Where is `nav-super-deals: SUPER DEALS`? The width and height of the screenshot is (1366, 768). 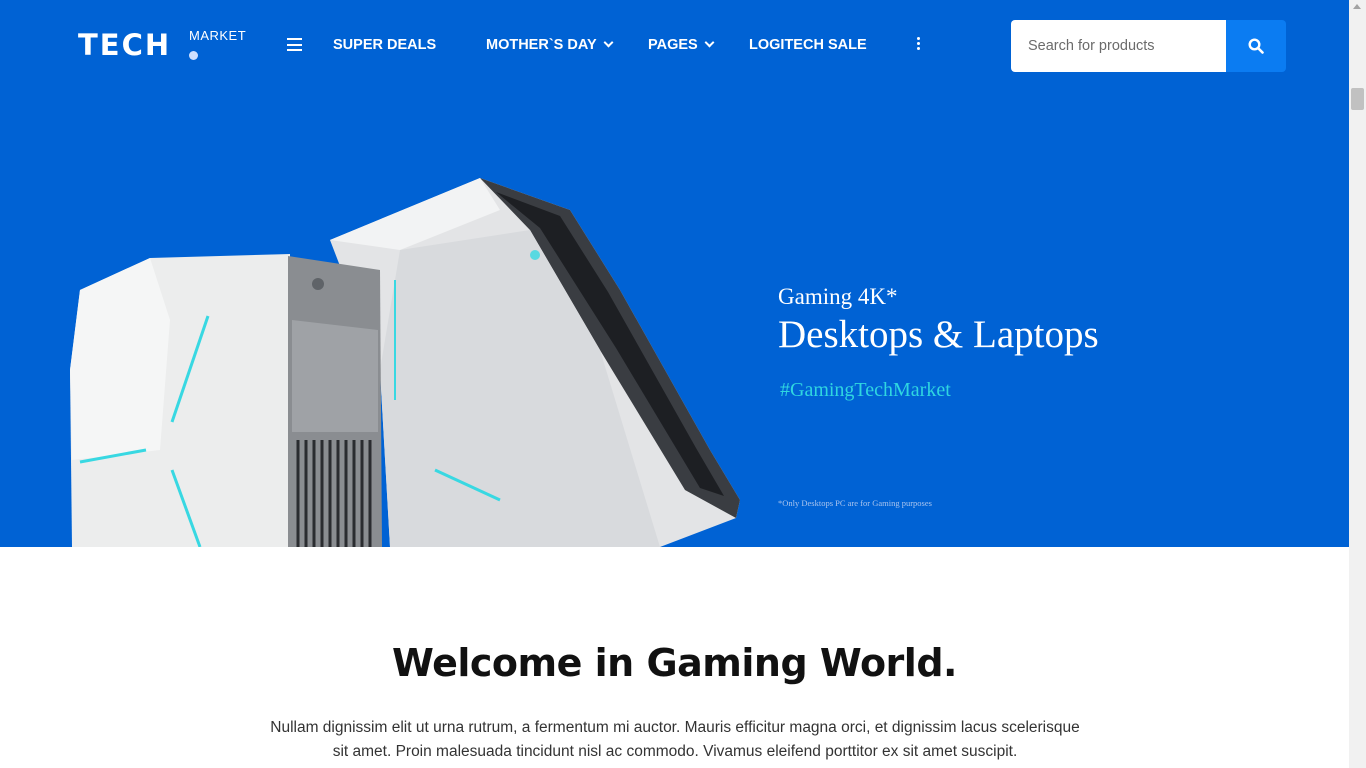 nav-super-deals: SUPER DEALS is located at coordinates (384, 45).